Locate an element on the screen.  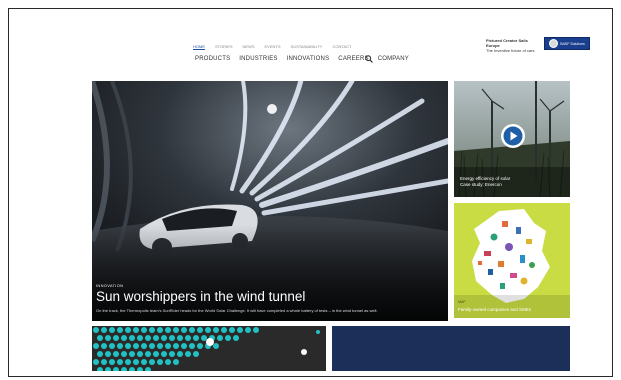
map-tile is located at coordinates (512, 260).